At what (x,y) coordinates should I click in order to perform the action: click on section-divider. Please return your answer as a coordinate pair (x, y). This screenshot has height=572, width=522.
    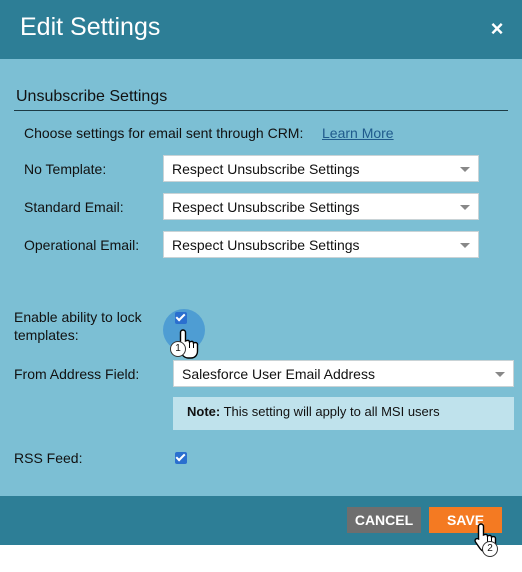
    Looking at the image, I should click on (261, 110).